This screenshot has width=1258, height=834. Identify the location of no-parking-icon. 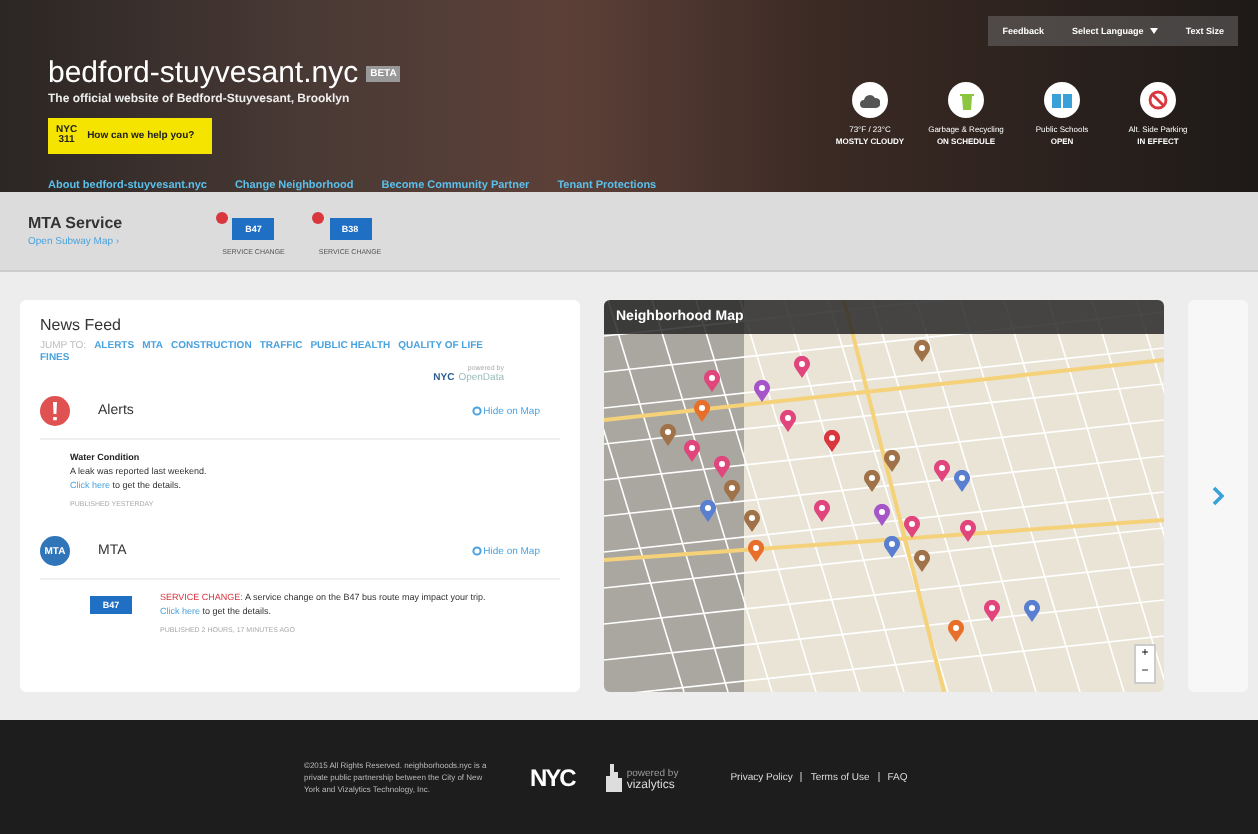
(1158, 100).